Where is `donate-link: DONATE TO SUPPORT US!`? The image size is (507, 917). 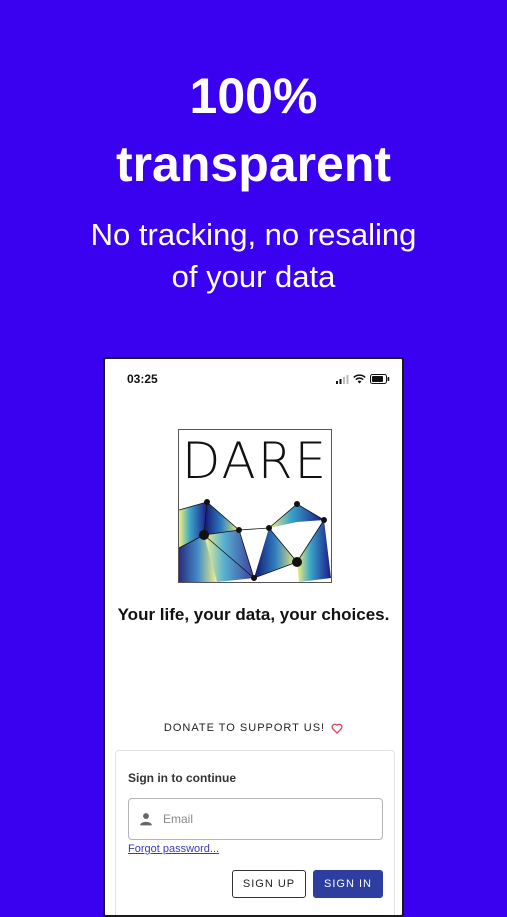
donate-link: DONATE TO SUPPORT US! is located at coordinates (253, 728).